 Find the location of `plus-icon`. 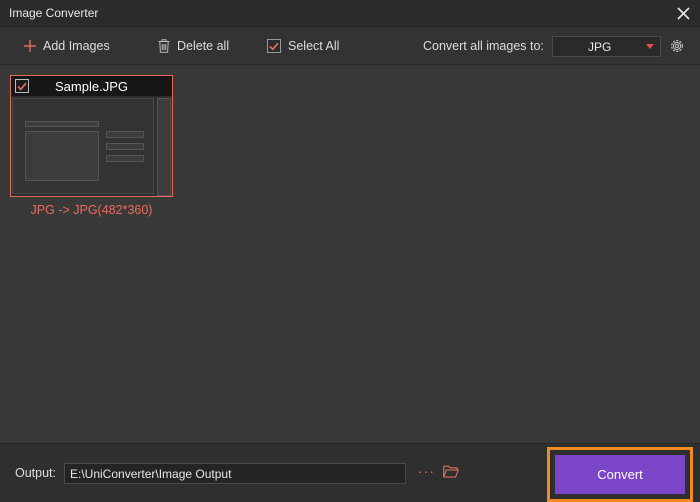

plus-icon is located at coordinates (30, 46).